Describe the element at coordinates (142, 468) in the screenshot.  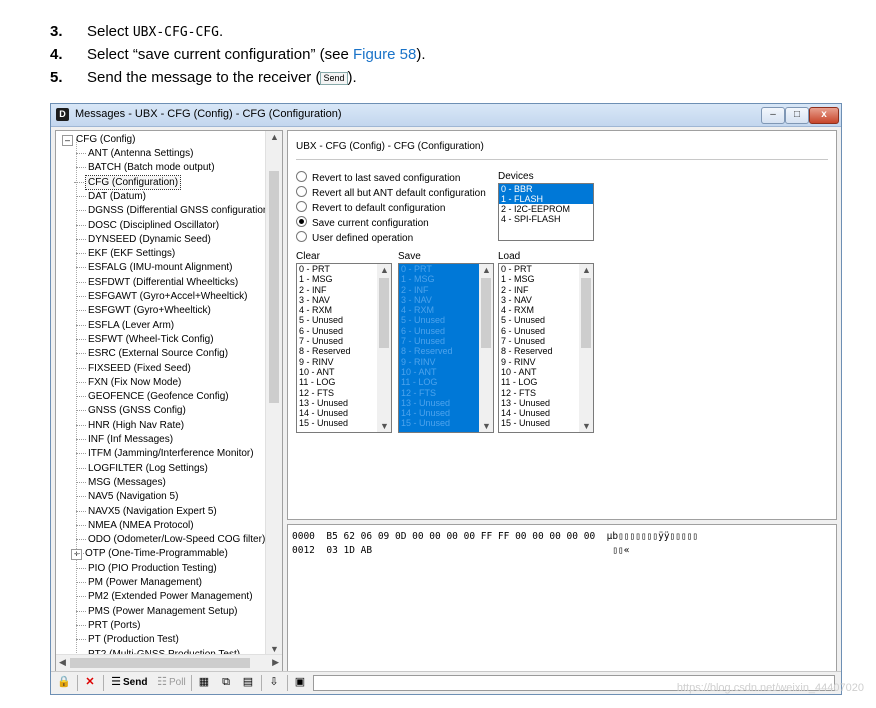
I see `tree-item: LOGFILTER (Log Settings)` at that location.